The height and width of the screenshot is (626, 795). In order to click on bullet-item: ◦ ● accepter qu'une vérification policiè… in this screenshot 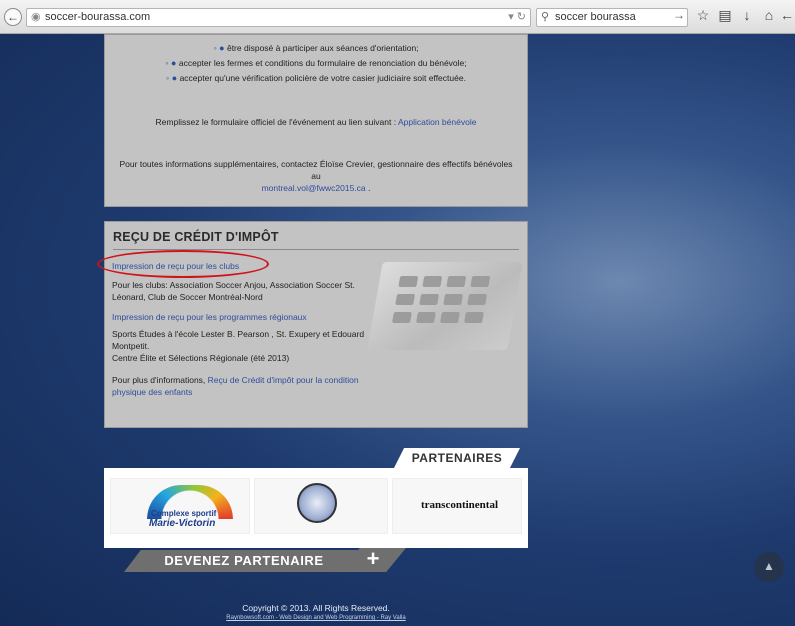, I will do `click(316, 78)`.